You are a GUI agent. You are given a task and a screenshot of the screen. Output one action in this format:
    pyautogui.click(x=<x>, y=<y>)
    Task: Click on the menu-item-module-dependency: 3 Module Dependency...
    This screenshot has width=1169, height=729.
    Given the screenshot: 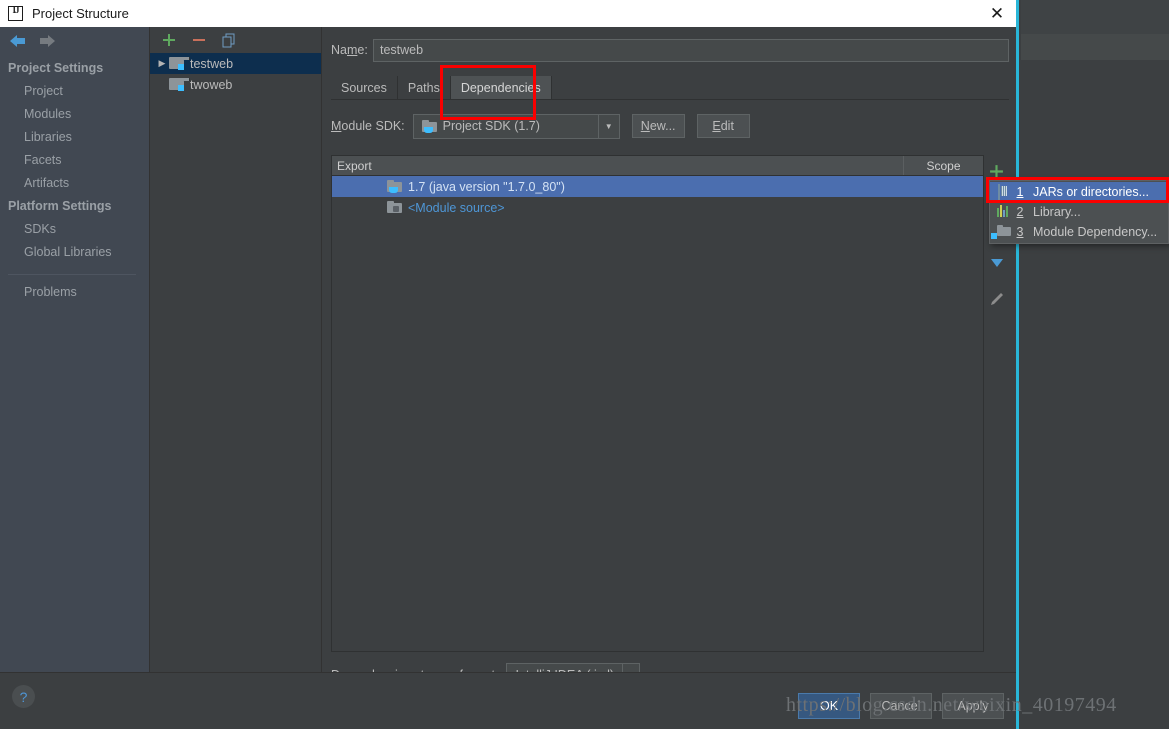 What is the action you would take?
    pyautogui.click(x=1079, y=232)
    